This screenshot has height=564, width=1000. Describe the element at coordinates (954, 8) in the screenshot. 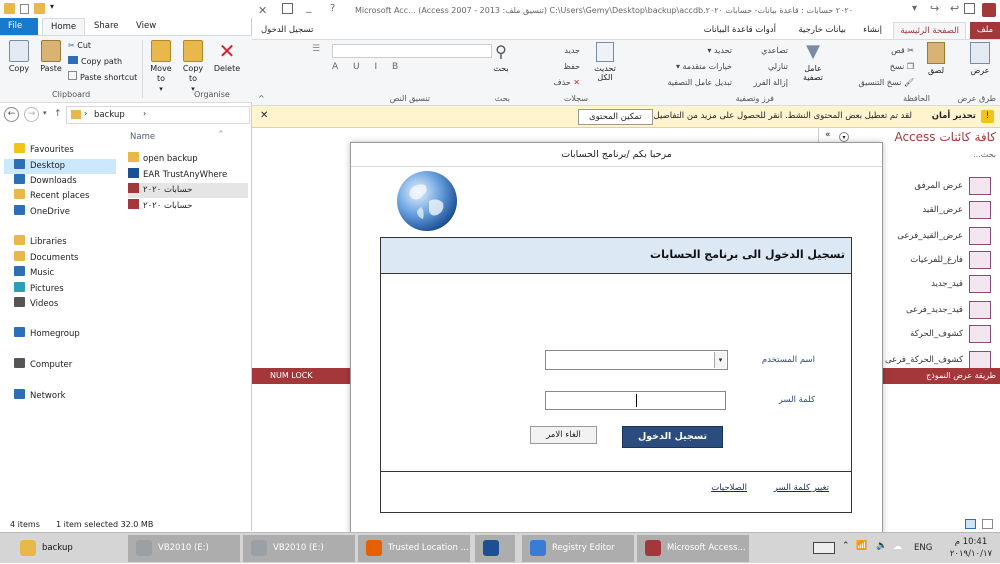

I see `undo-icon: ↩` at that location.